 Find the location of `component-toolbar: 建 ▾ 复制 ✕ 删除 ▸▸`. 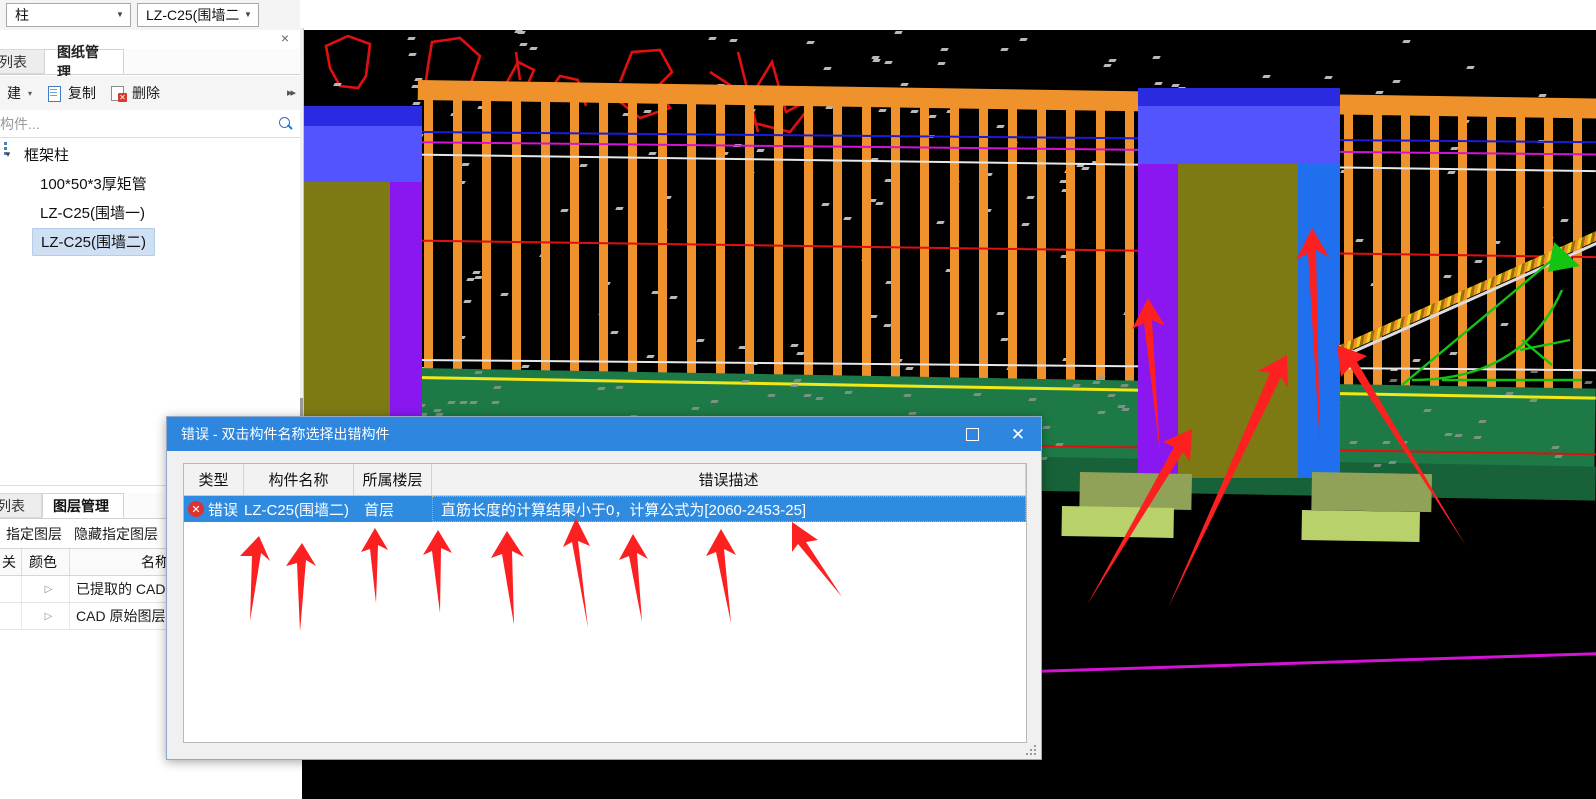

component-toolbar: 建 ▾ 复制 ✕ 删除 ▸▸ is located at coordinates (150, 93).